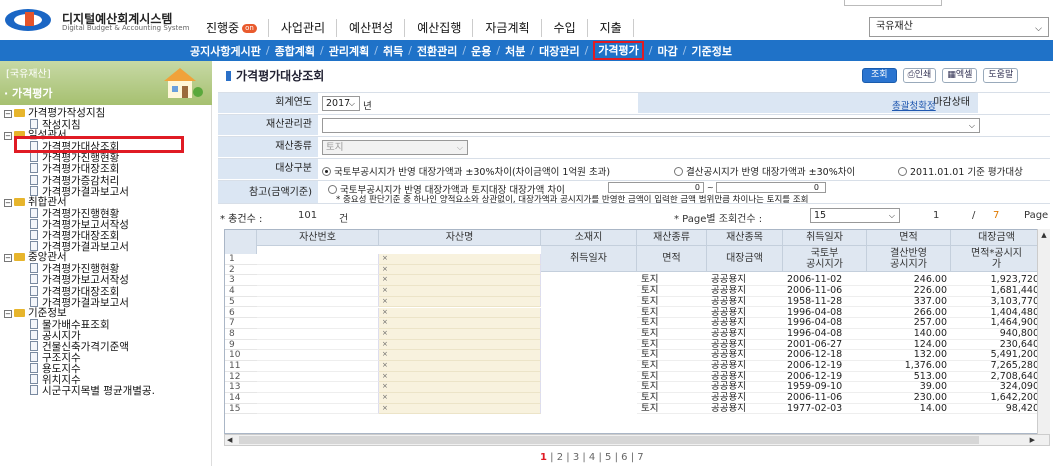 The image size is (1053, 466). I want to click on area-cell: 140.00, so click(909, 334).